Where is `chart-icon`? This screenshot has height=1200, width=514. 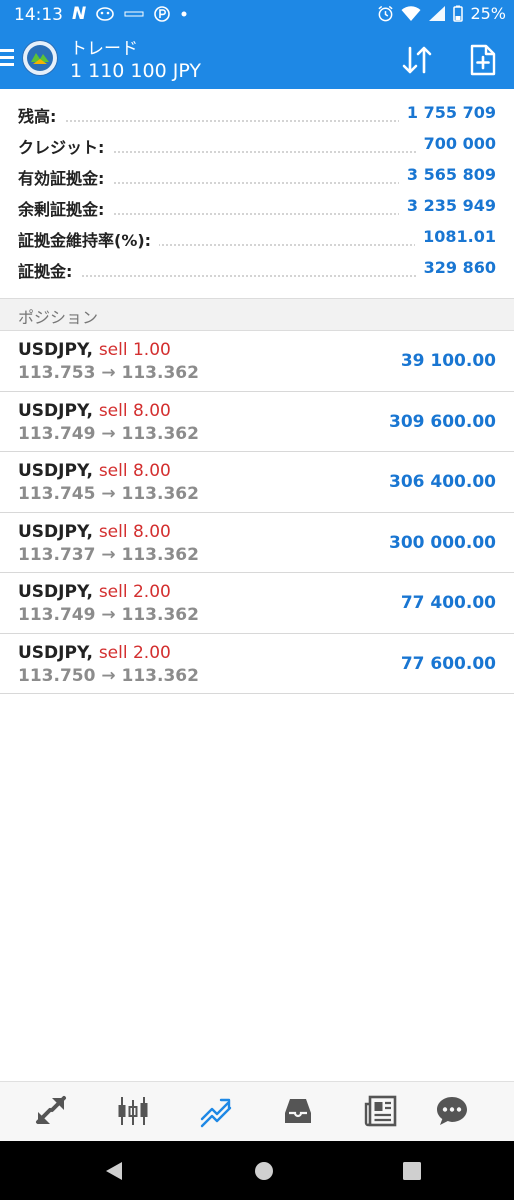
chart-icon is located at coordinates (133, 1111).